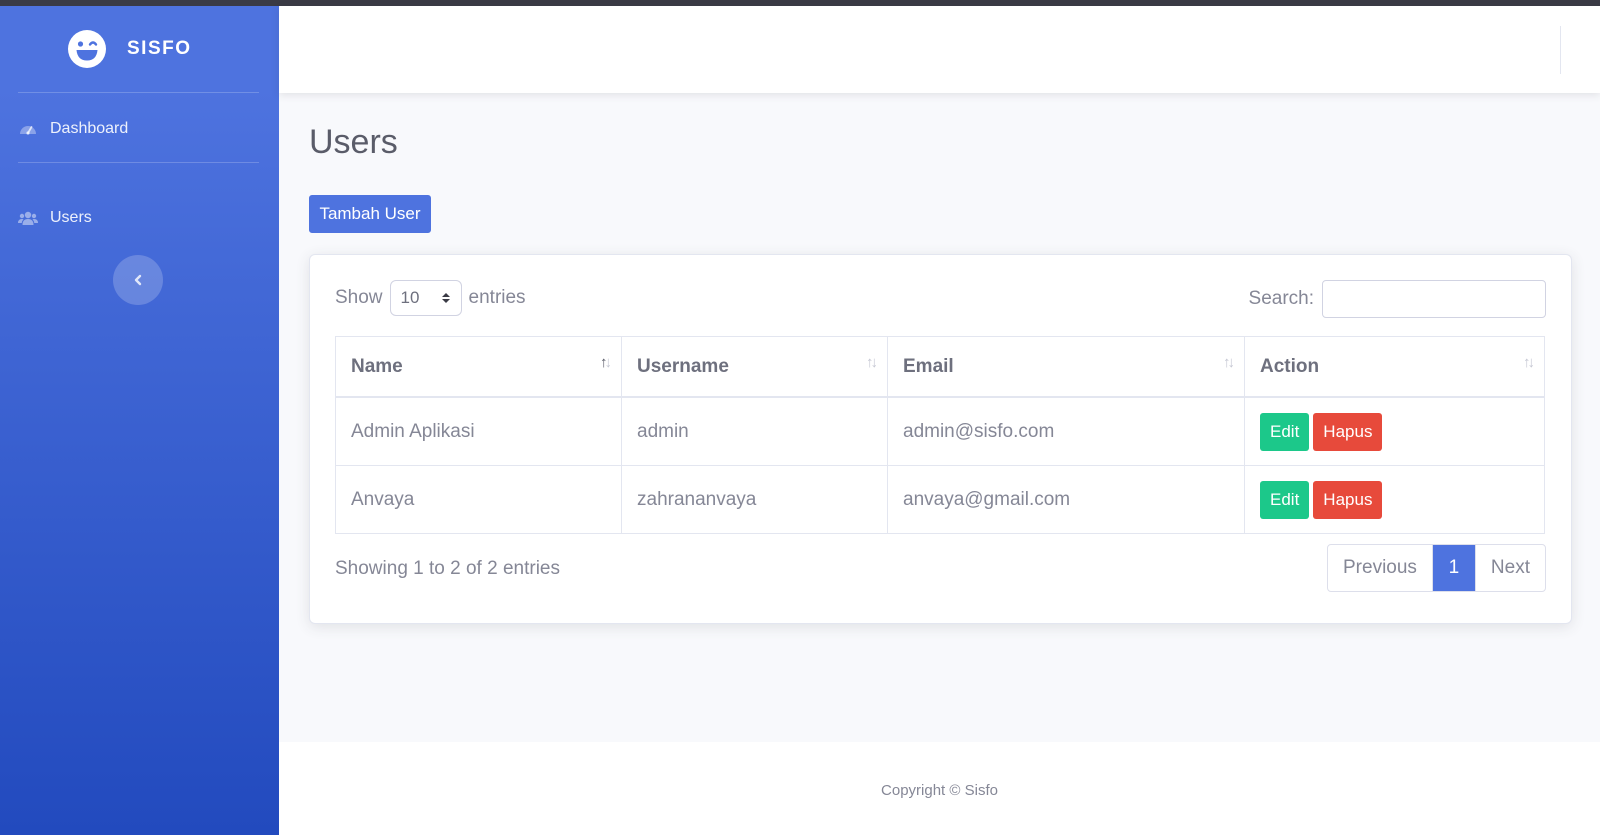 The image size is (1600, 835). What do you see at coordinates (445, 298) in the screenshot?
I see `select-arrows-icon` at bounding box center [445, 298].